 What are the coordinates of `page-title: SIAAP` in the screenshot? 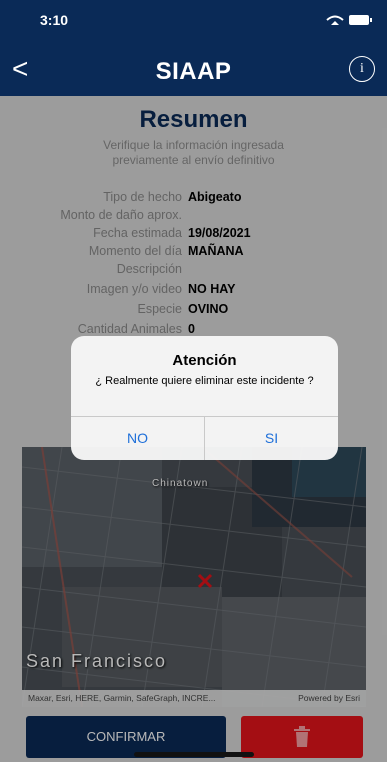 It's located at (193, 71).